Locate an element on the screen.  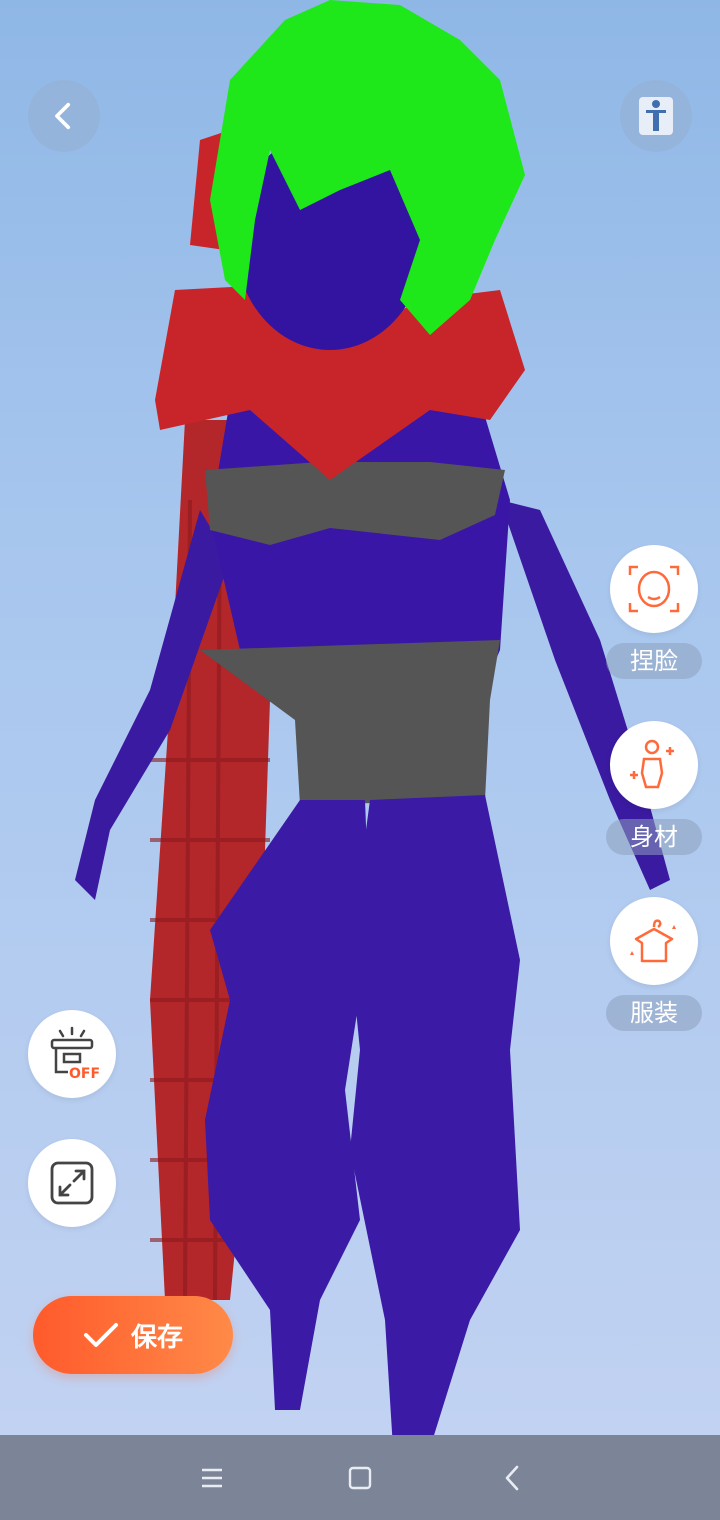
face-edit-button is located at coordinates (654, 589).